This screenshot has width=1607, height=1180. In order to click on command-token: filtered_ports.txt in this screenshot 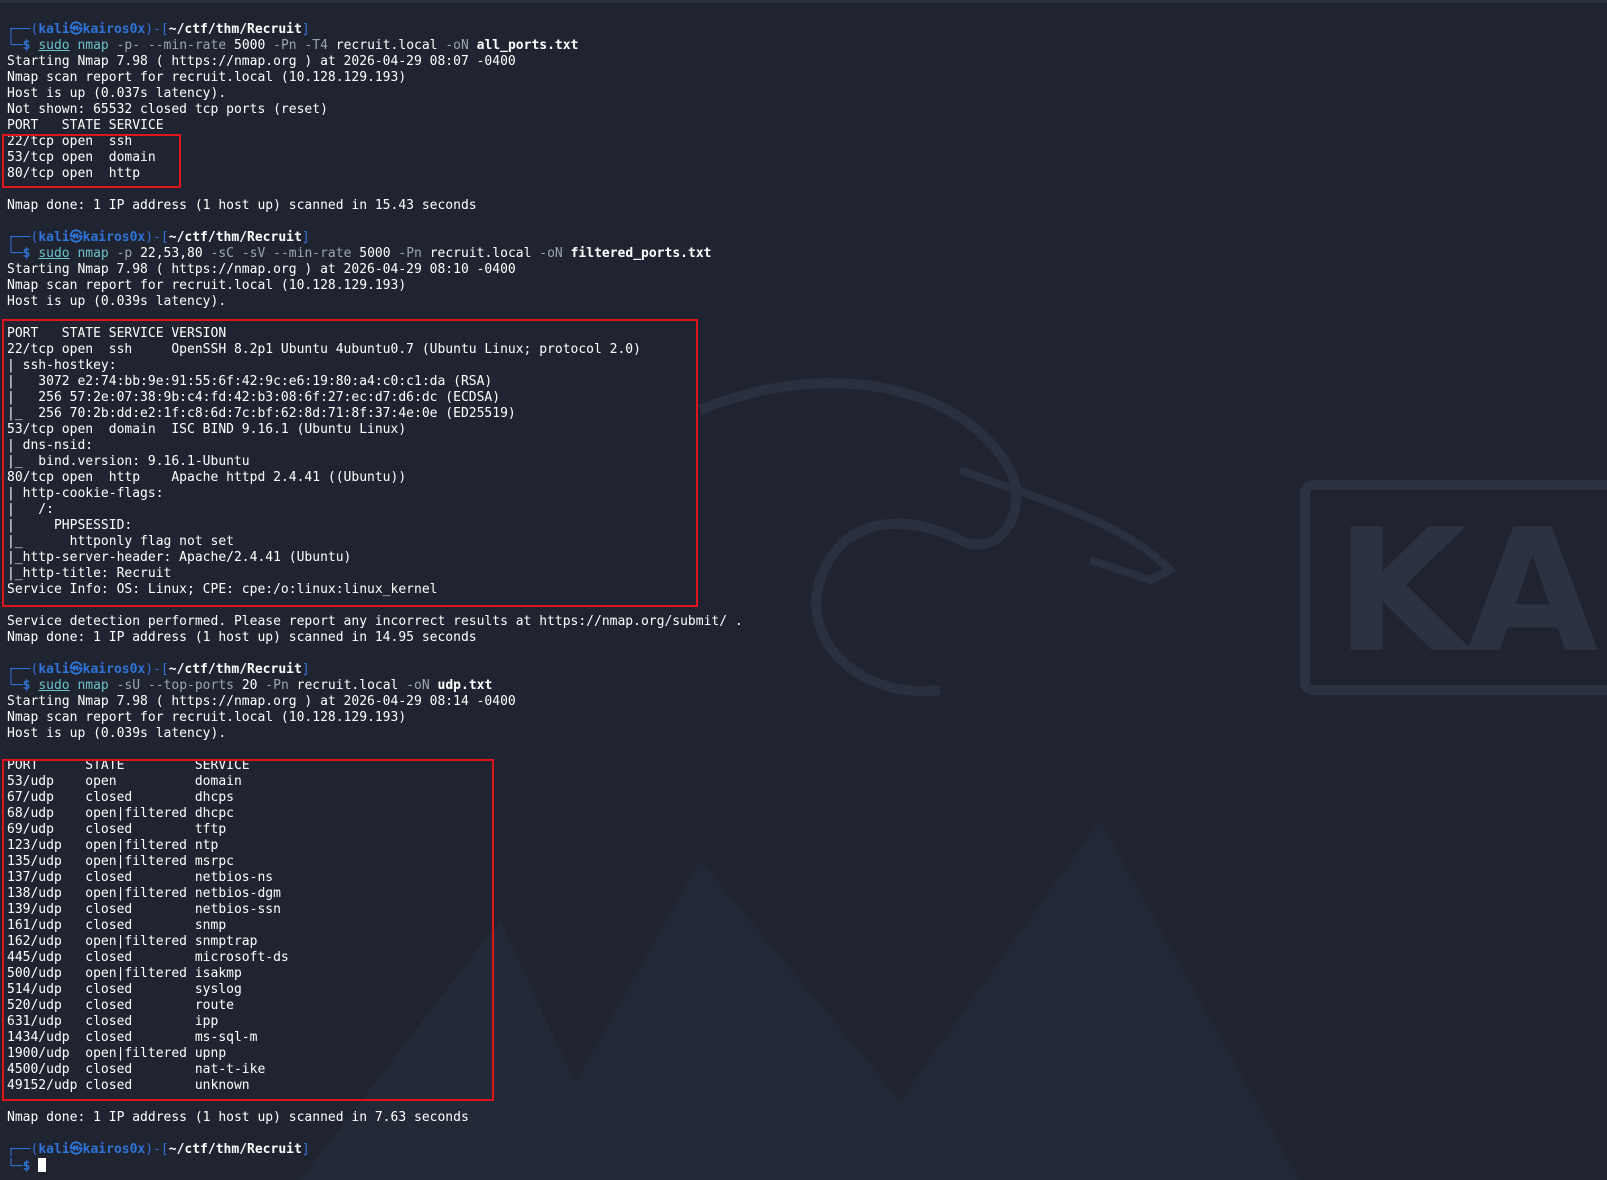, I will do `click(641, 253)`.